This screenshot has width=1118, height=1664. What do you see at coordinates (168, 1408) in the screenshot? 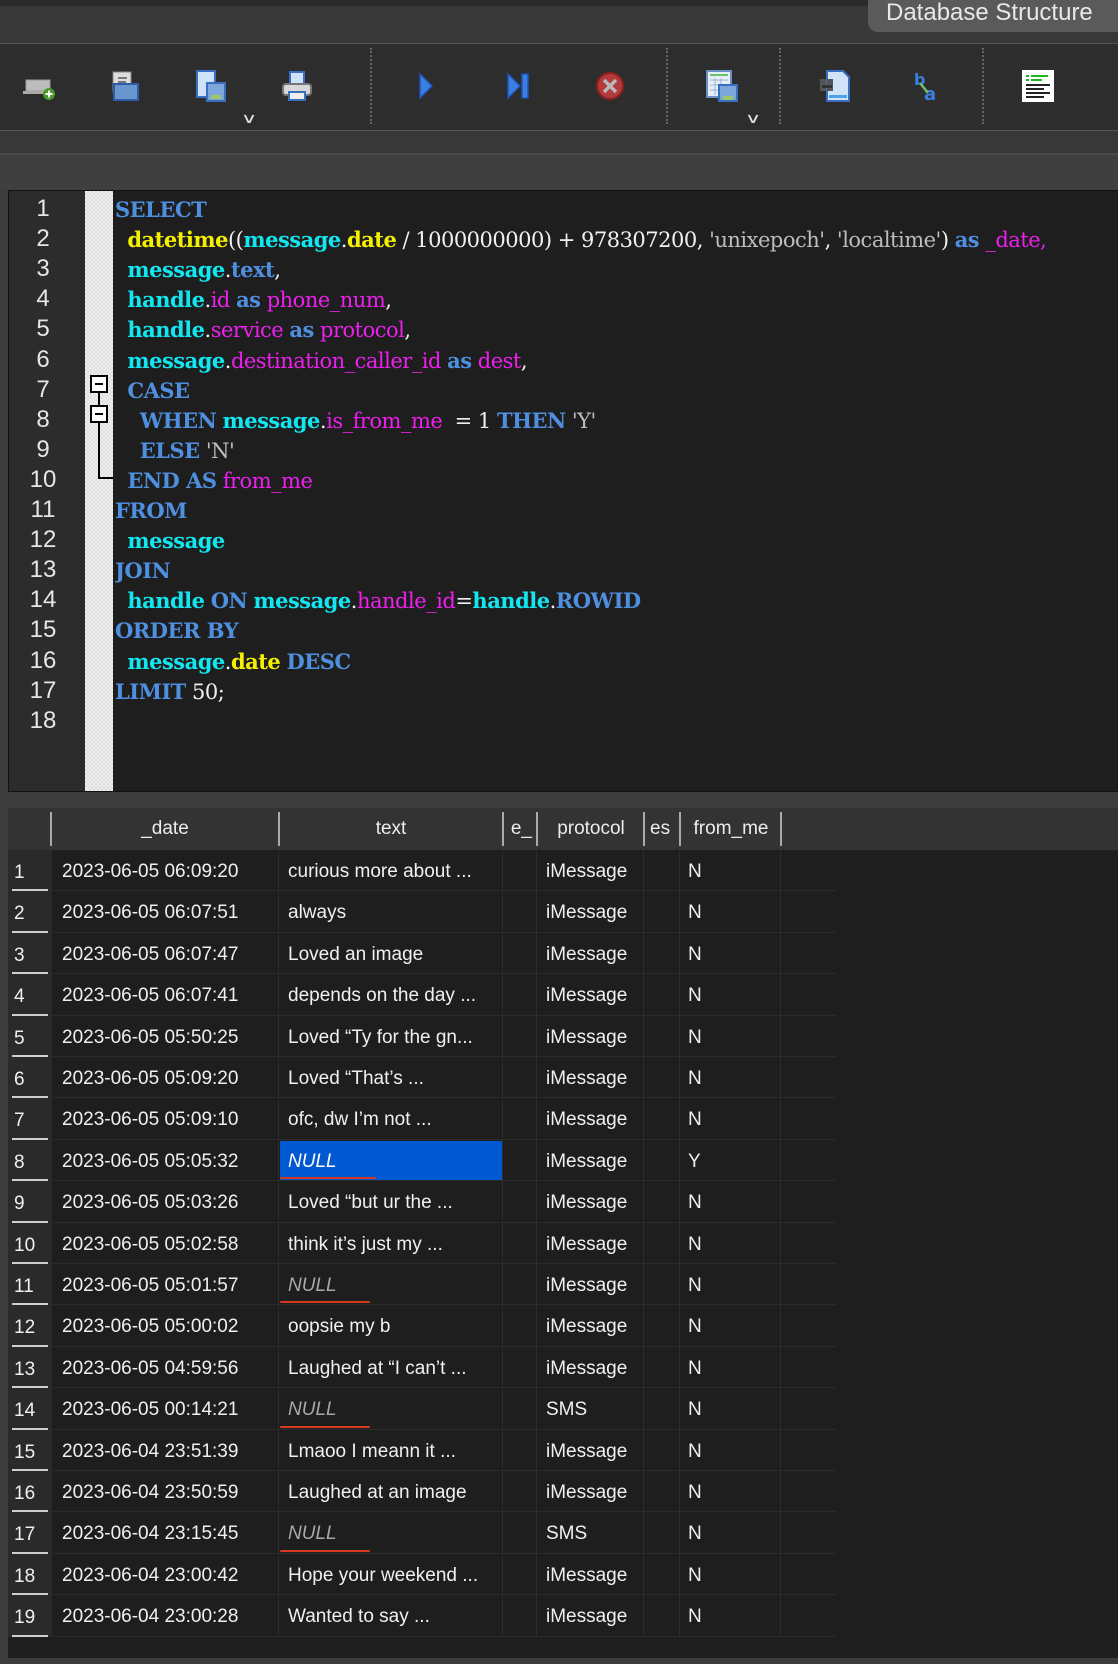
I see `cell-date: 2023-06-05 00:14:21` at bounding box center [168, 1408].